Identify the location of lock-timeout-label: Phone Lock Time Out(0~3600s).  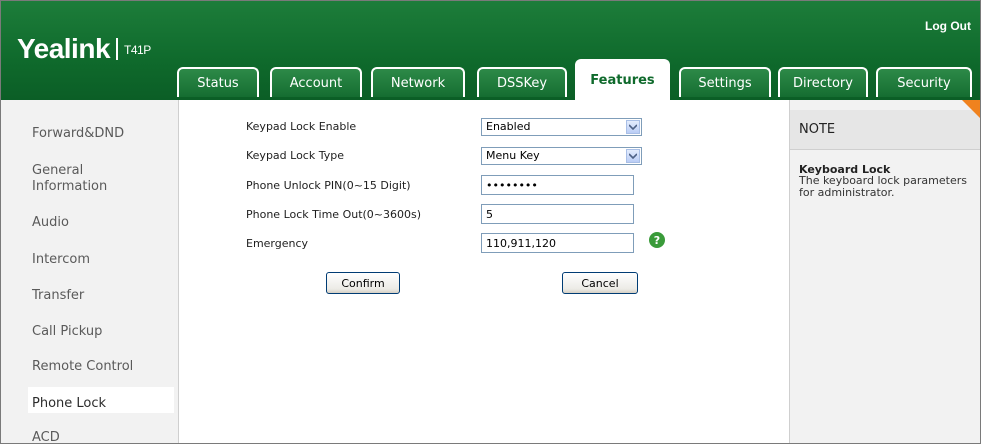
(334, 214).